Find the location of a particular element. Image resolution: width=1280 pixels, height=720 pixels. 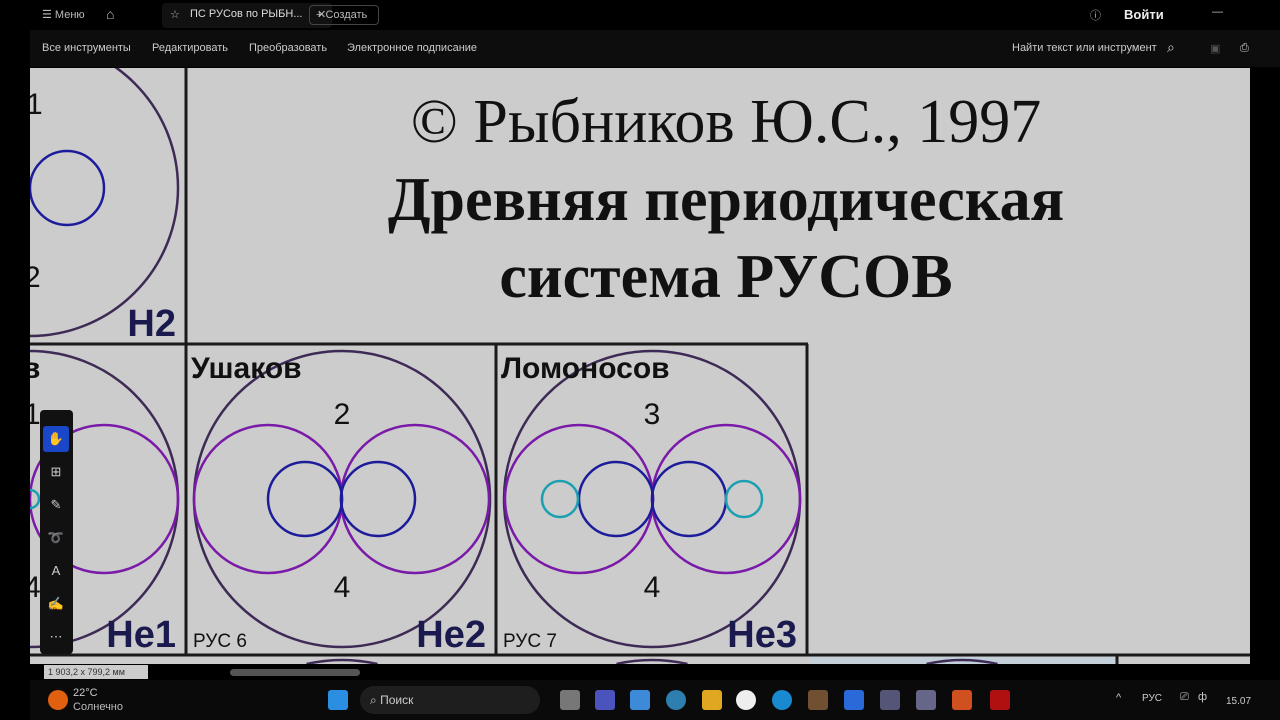

rus-number: РУС 7 is located at coordinates (530, 641).